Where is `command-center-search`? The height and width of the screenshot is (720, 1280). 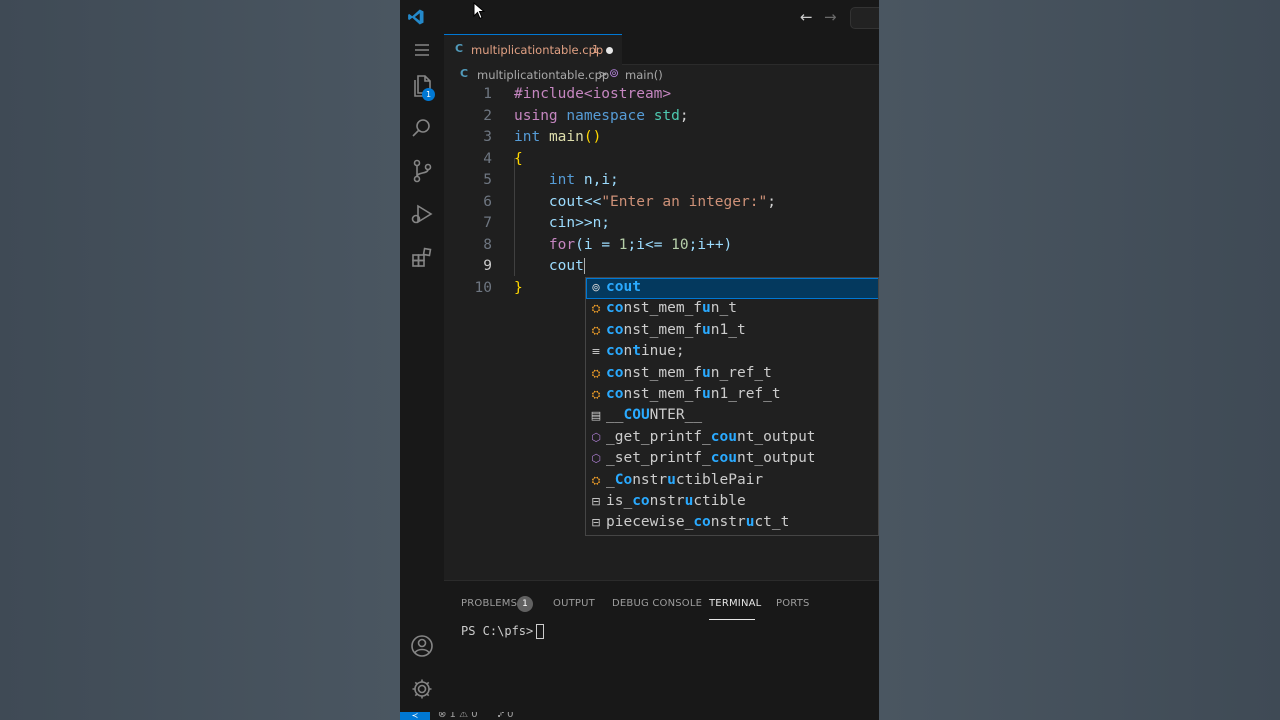 command-center-search is located at coordinates (864, 18).